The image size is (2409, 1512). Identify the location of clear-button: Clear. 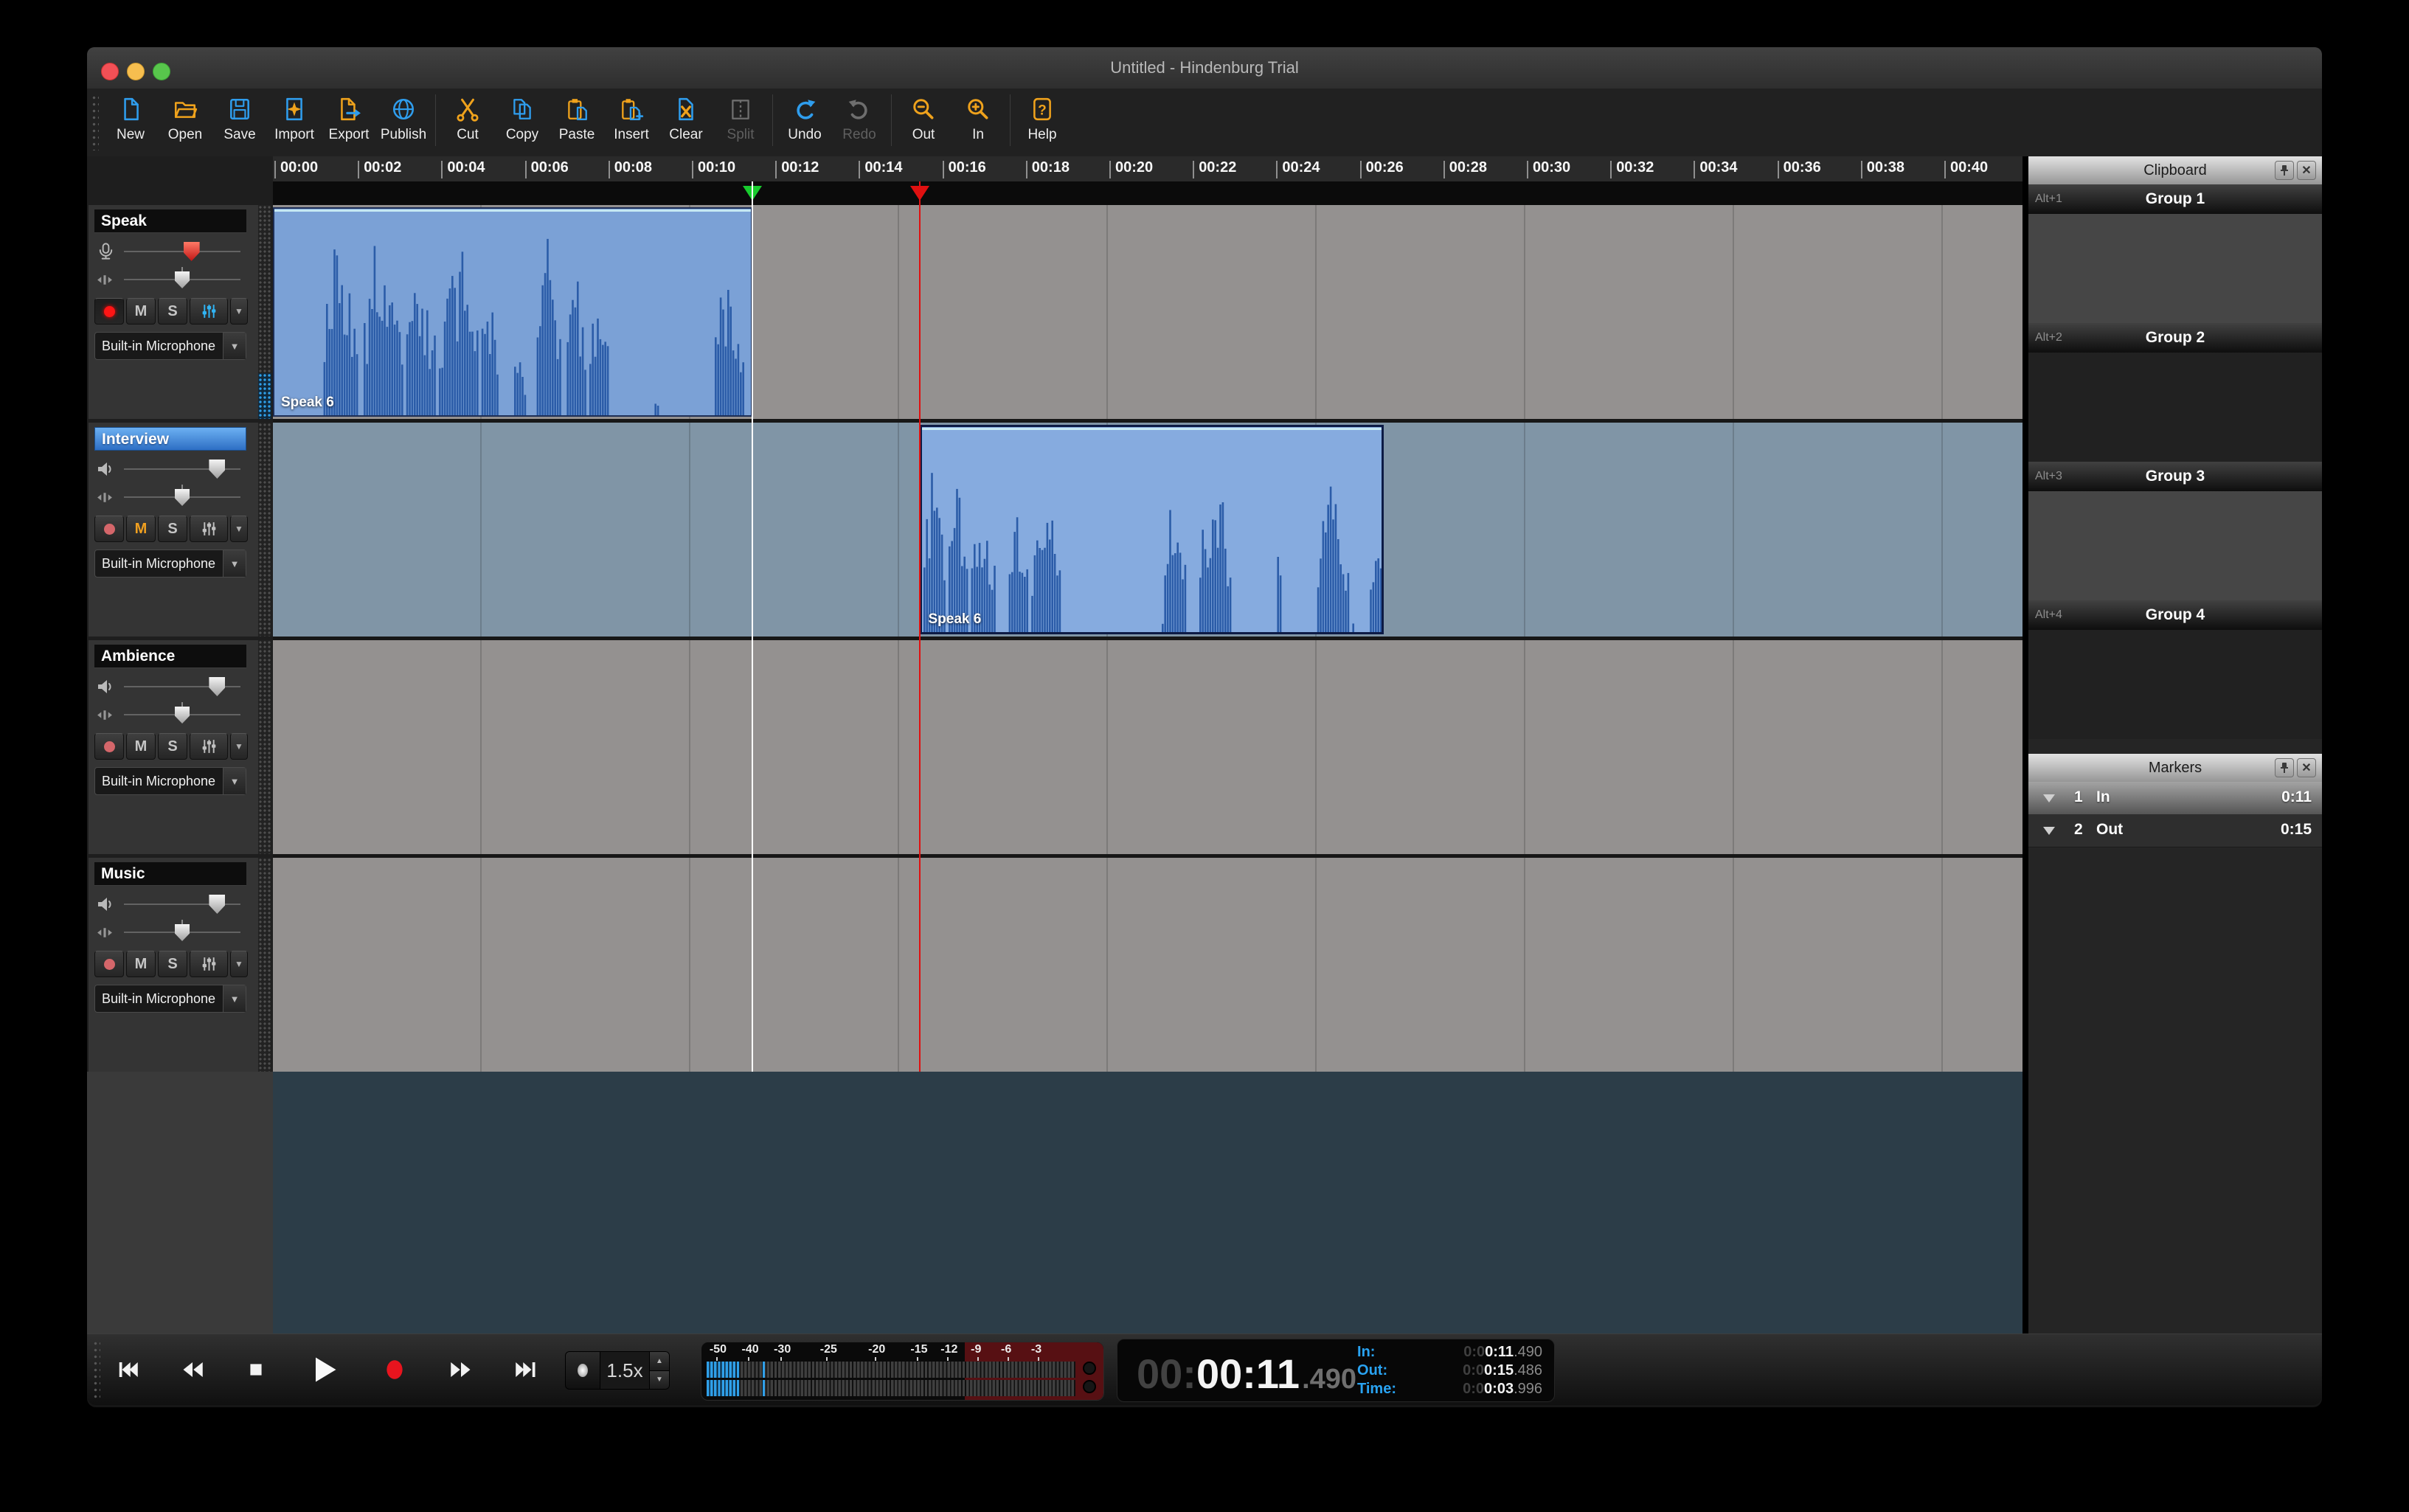
(686, 120).